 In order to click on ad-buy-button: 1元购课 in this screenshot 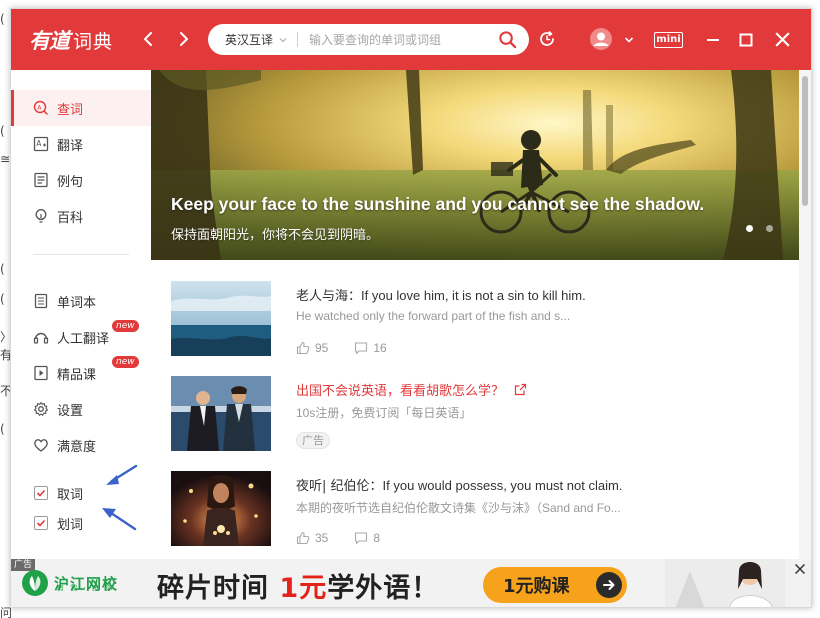, I will do `click(555, 585)`.